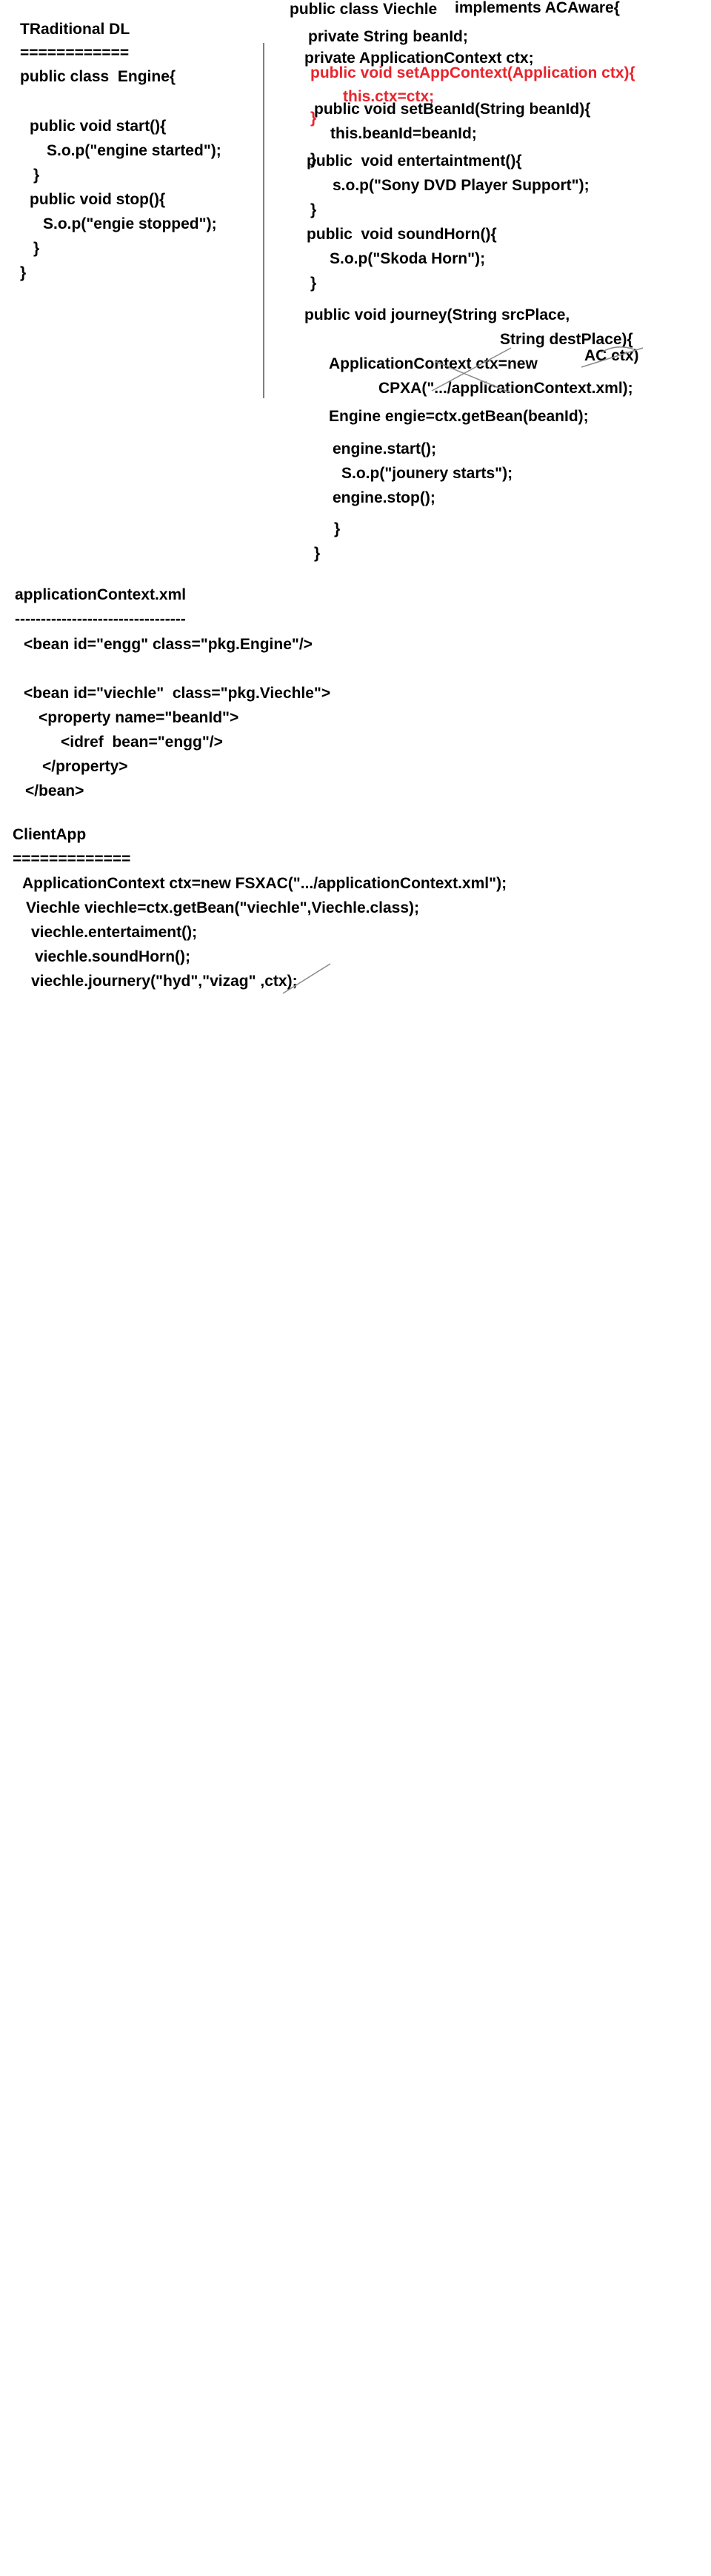 This screenshot has height=2576, width=711. What do you see at coordinates (177, 693) in the screenshot?
I see `xml-bean-viechle: <bean id="viechle" class="pkg.Viechle">` at bounding box center [177, 693].